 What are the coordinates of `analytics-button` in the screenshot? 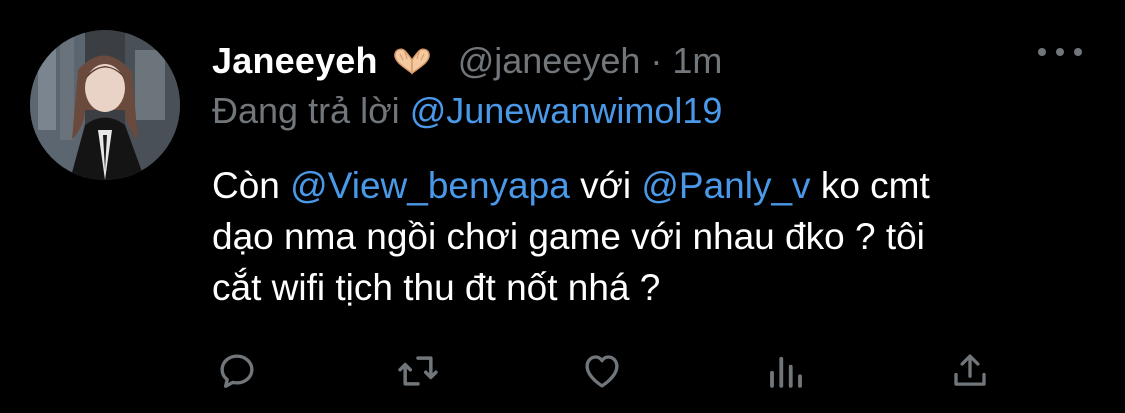 It's located at (786, 371).